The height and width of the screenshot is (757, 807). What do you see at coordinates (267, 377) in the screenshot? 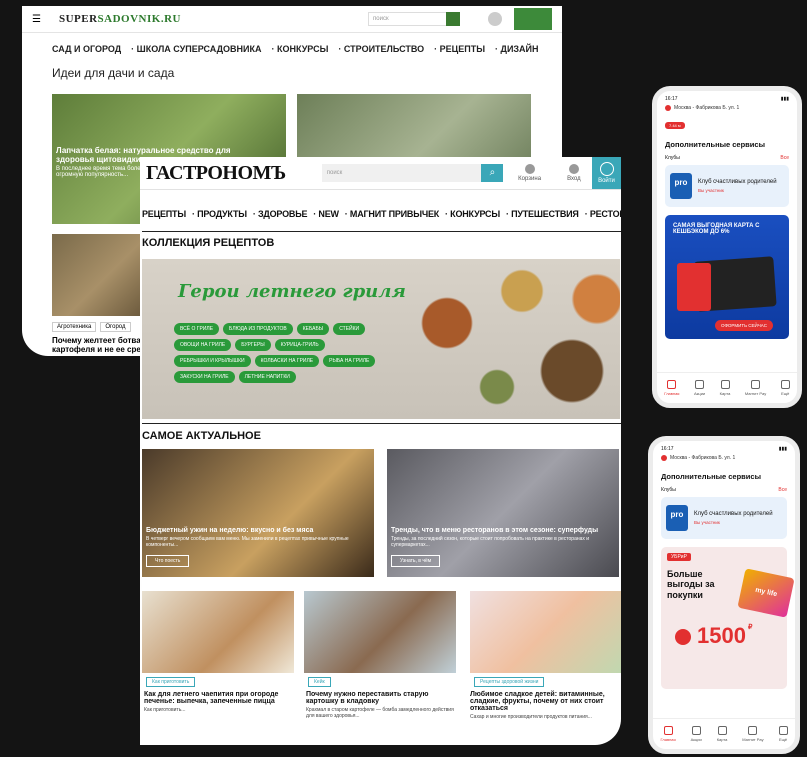
I see `pill: ЛЕТНИЕ НАПИТКИ` at bounding box center [267, 377].